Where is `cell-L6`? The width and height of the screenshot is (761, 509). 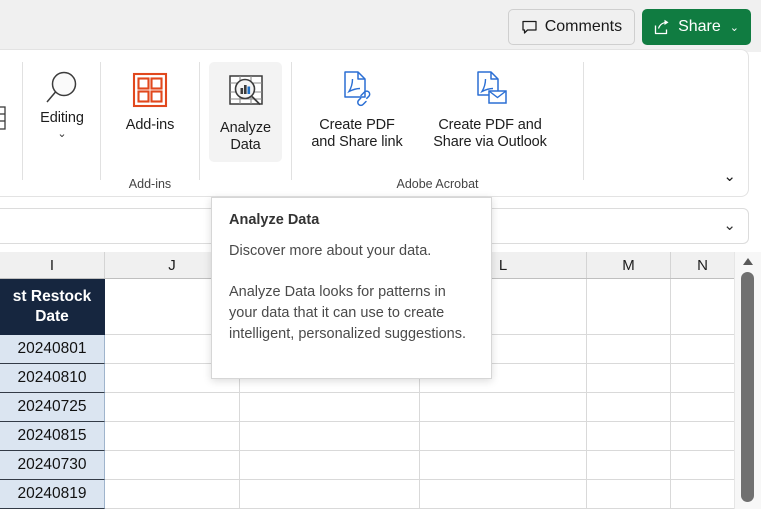 cell-L6 is located at coordinates (503, 465).